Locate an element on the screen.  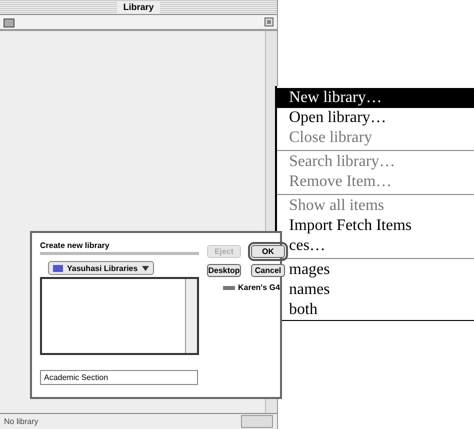
caret-icon is located at coordinates (145, 268).